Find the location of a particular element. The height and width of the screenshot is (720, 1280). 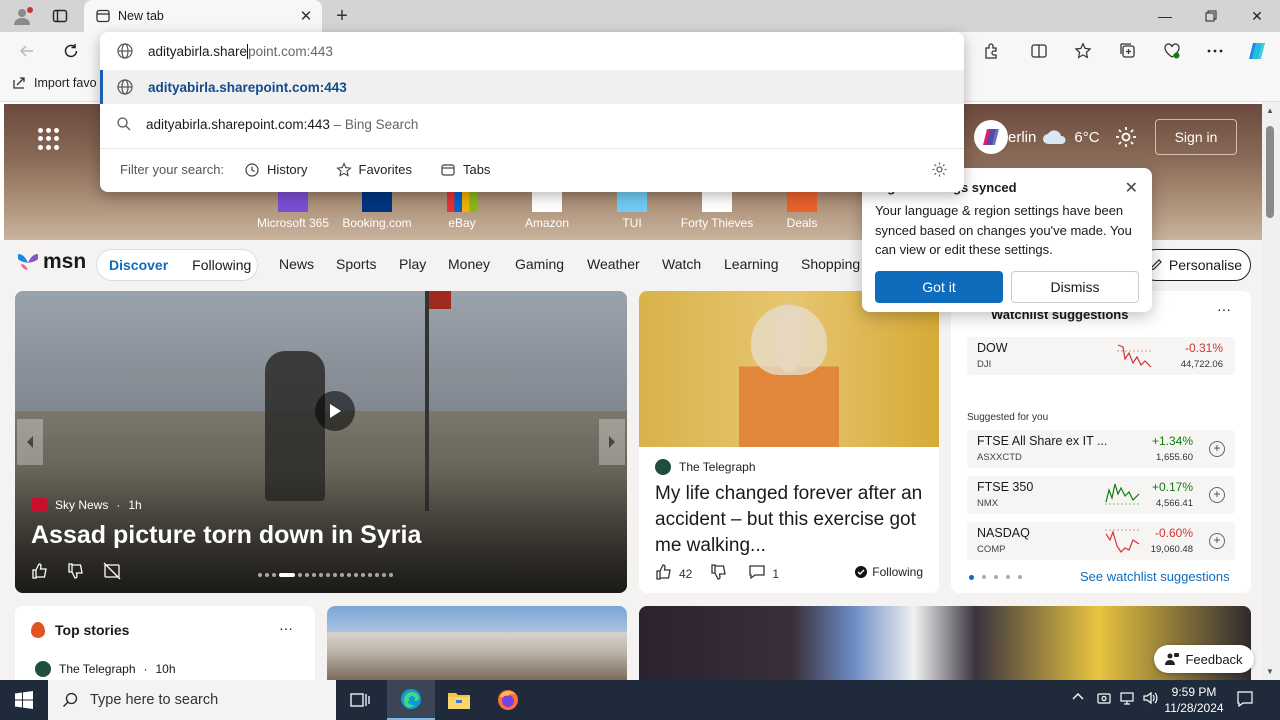

taskbar-file-explorer is located at coordinates (459, 700).